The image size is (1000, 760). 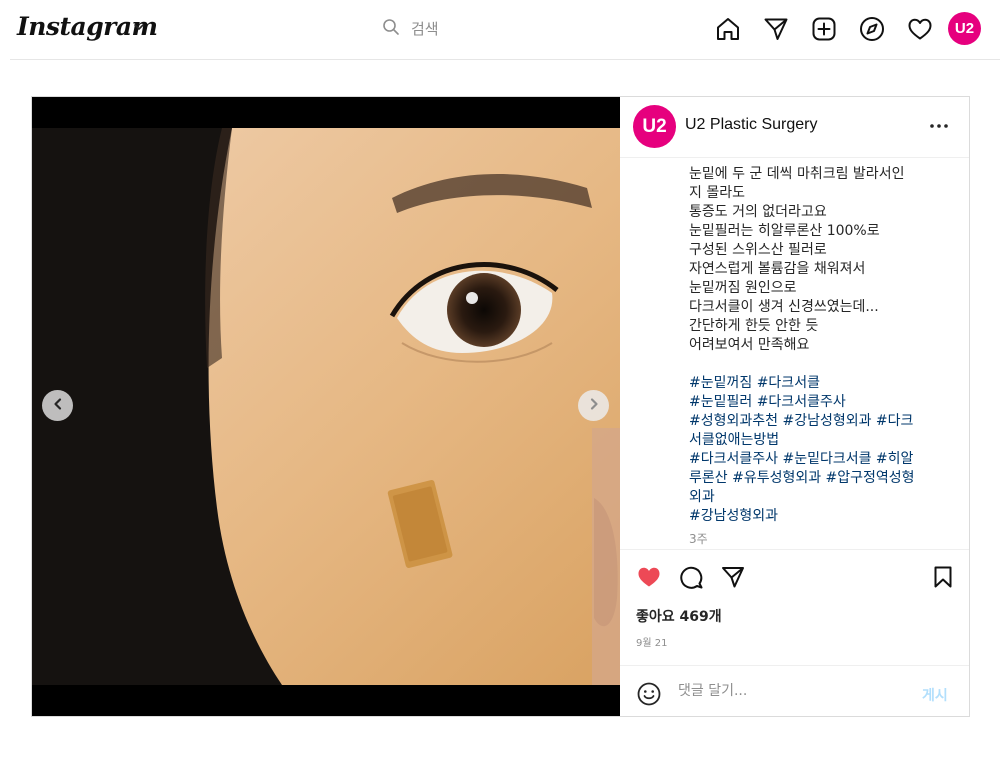 What do you see at coordinates (391, 29) in the screenshot?
I see `search-icon` at bounding box center [391, 29].